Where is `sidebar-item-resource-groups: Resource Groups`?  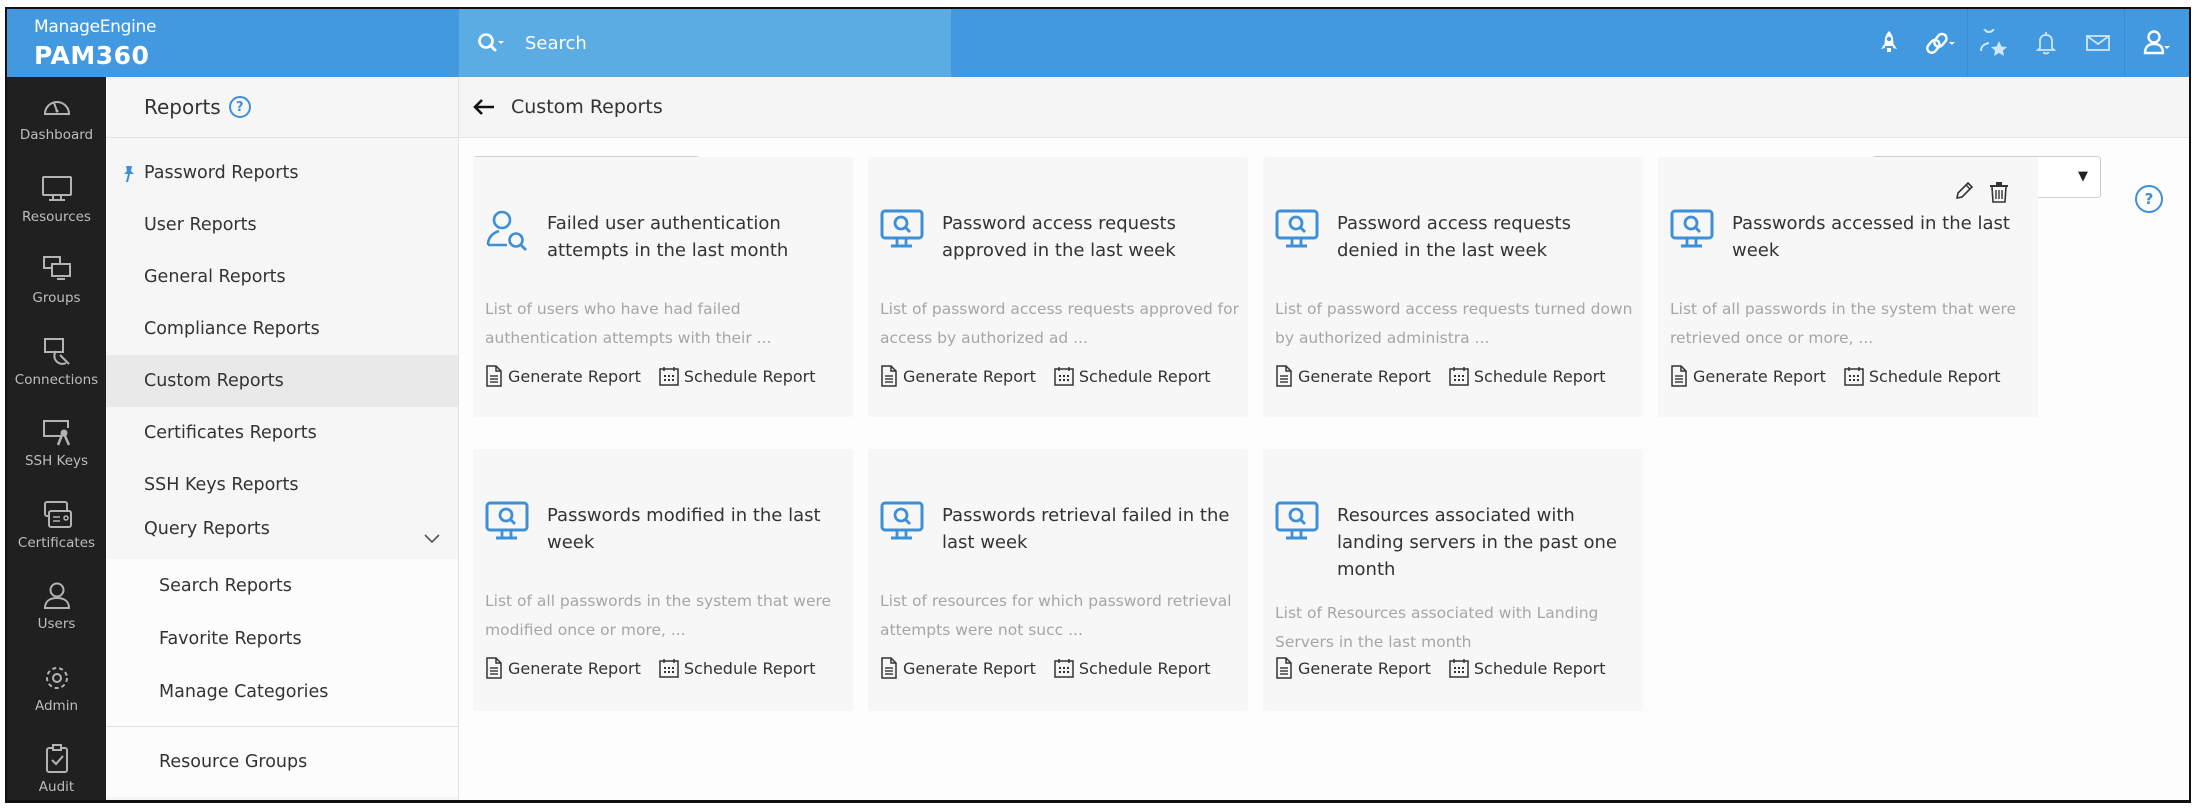
sidebar-item-resource-groups: Resource Groups is located at coordinates (282, 762).